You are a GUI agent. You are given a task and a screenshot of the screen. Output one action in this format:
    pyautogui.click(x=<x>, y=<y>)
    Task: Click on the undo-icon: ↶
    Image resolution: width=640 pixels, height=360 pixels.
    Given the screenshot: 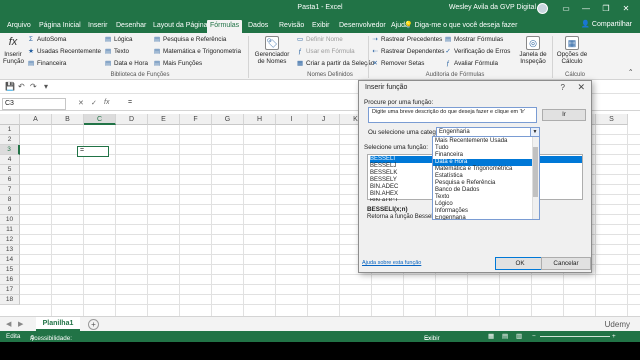 What is the action you would take?
    pyautogui.click(x=21, y=86)
    